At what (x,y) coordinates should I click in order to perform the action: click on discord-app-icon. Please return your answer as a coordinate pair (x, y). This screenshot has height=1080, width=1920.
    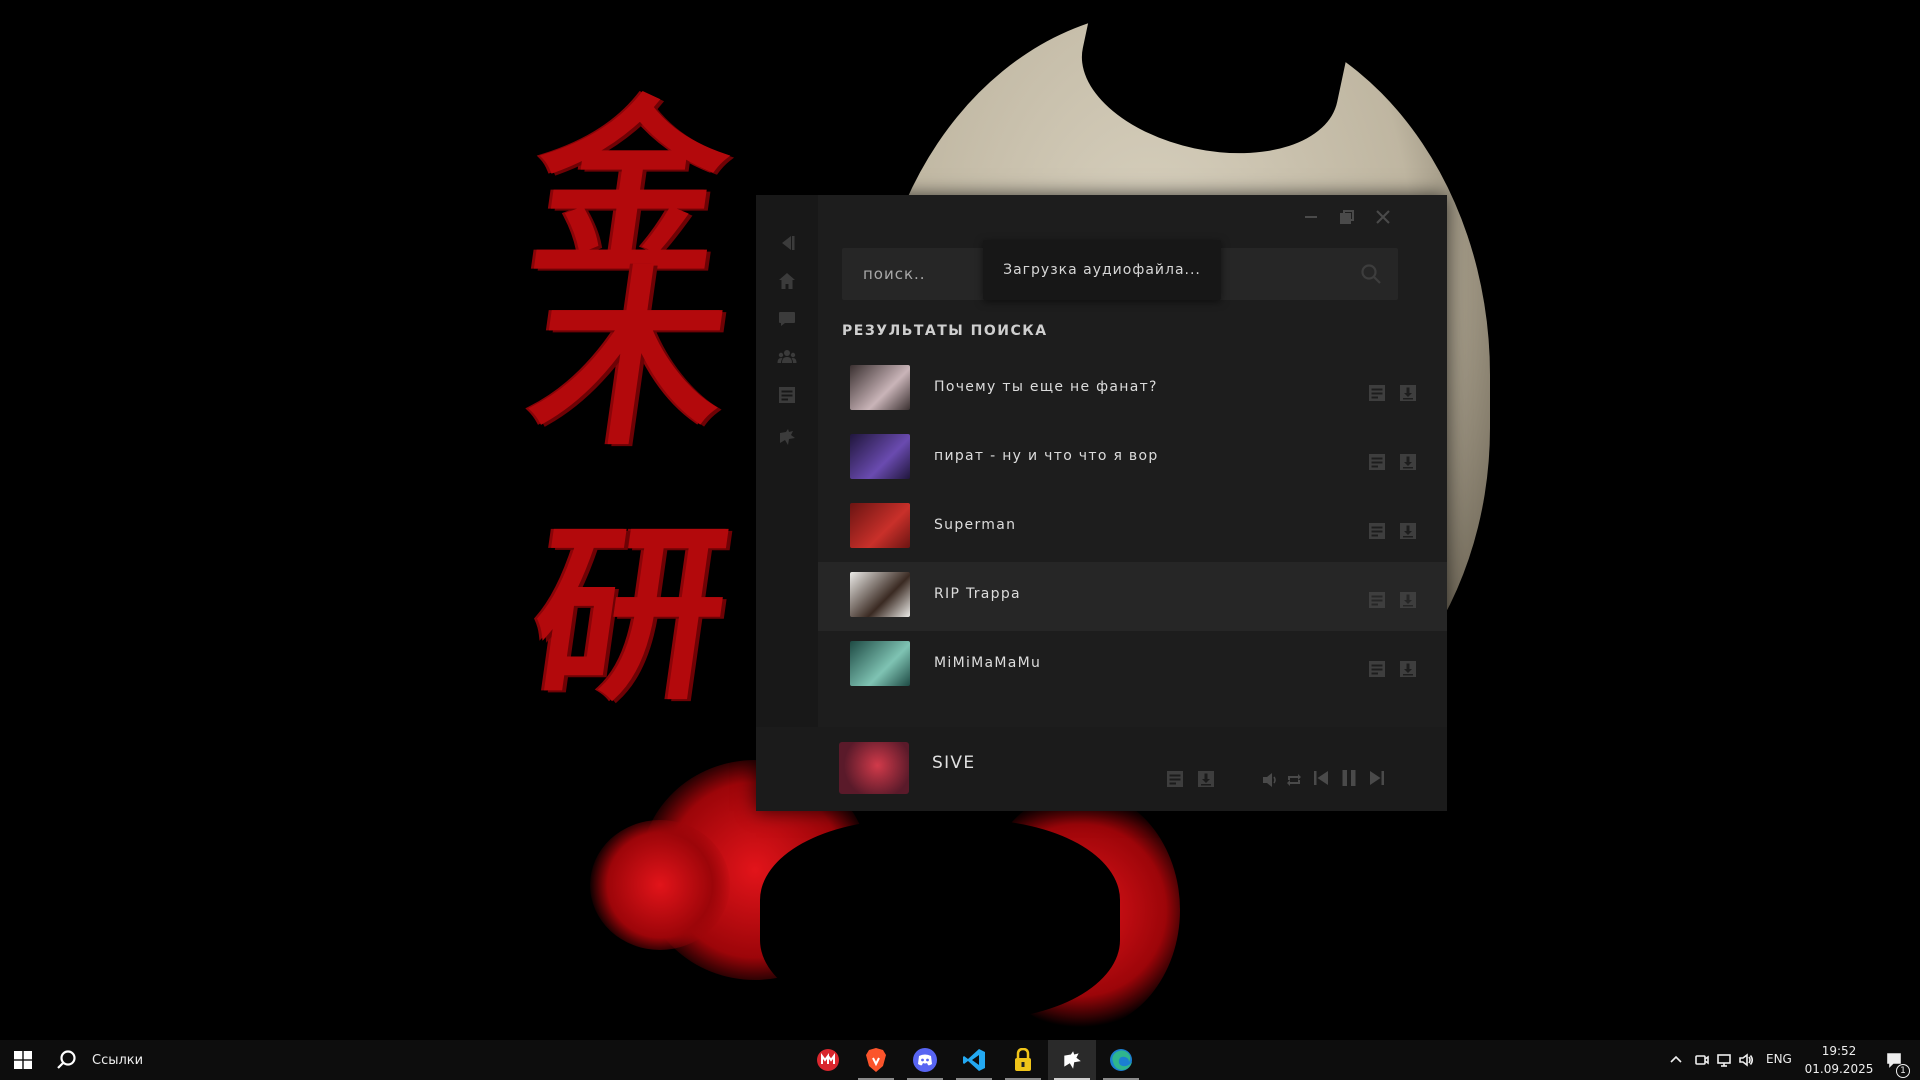
    Looking at the image, I should click on (925, 1060).